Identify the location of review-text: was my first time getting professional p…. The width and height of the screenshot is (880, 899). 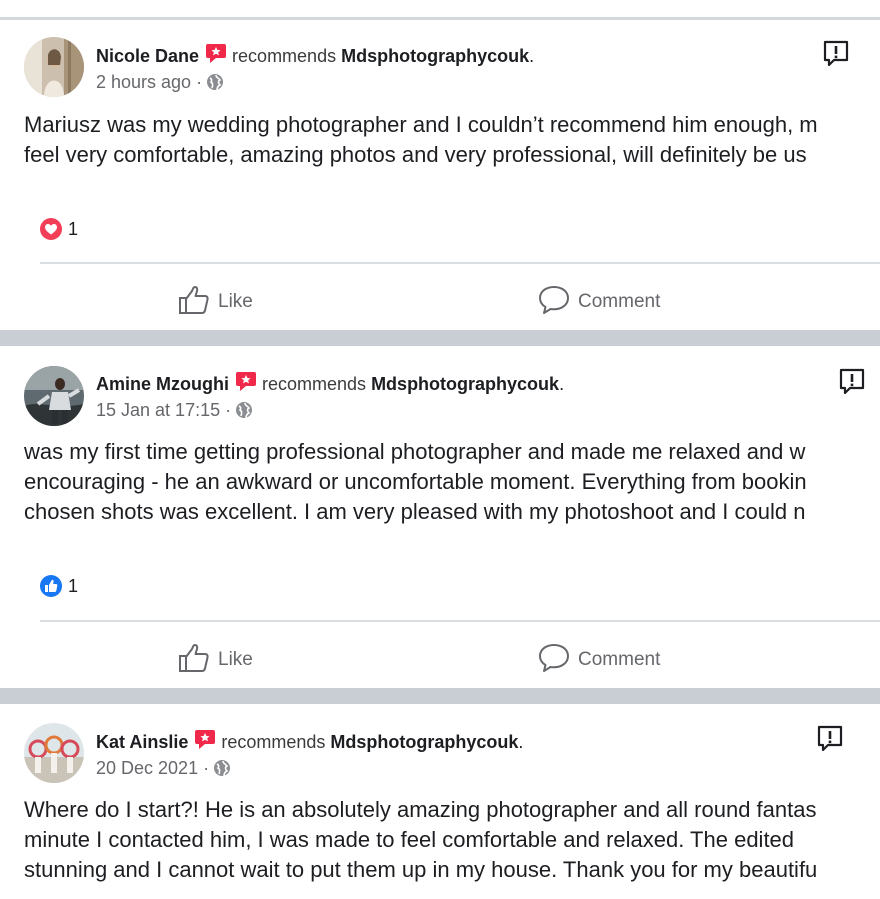
(452, 482).